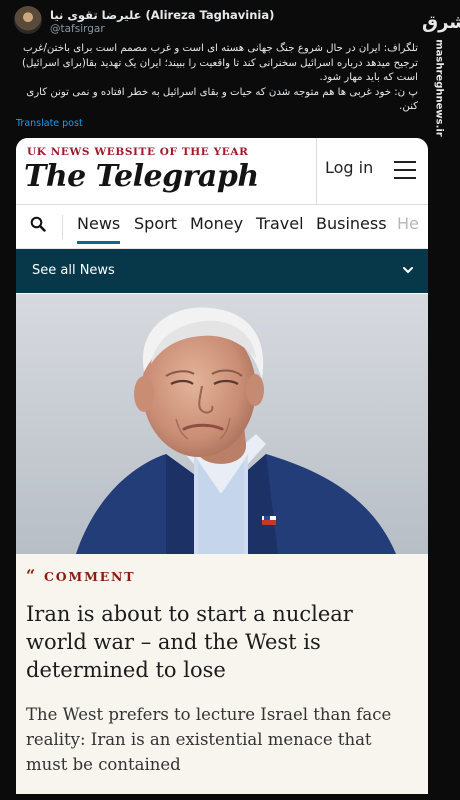  What do you see at coordinates (280, 223) in the screenshot?
I see `tab-travel: Travel` at bounding box center [280, 223].